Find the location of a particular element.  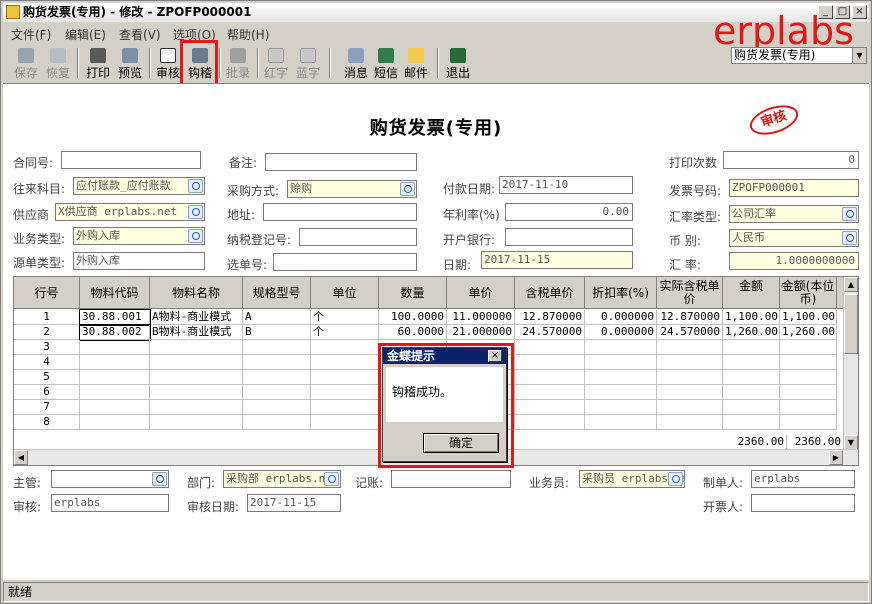

cell-amount-base: 1,100.00 is located at coordinates (808, 317).